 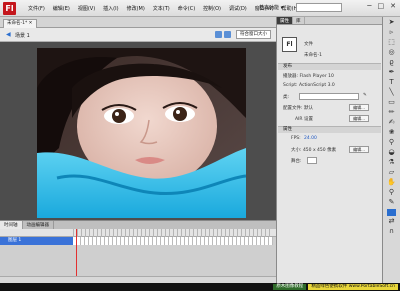 What do you see at coordinates (8, 34) in the screenshot?
I see `back-arrow-icon: ◀` at bounding box center [8, 34].